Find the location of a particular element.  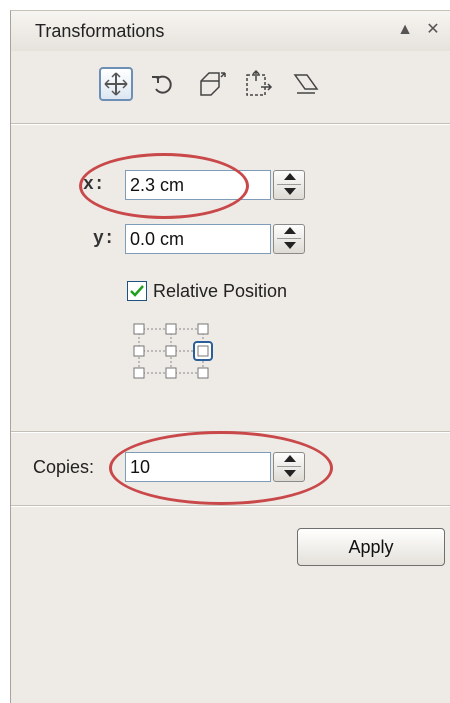

tool-rotate-button is located at coordinates (164, 84).